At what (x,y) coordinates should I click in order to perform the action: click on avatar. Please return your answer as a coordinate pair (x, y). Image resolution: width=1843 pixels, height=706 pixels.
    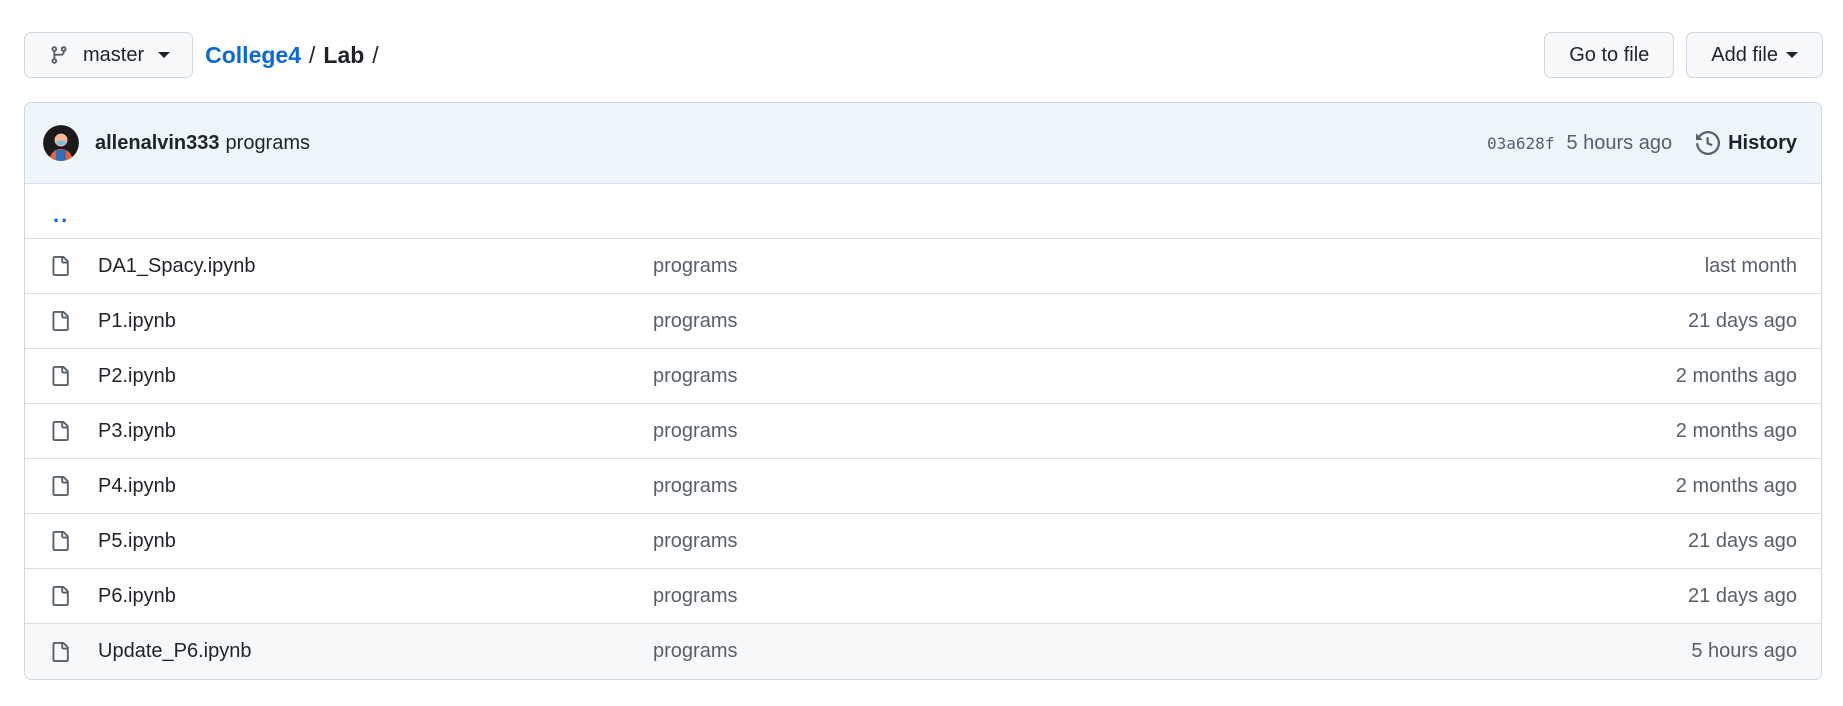
    Looking at the image, I should click on (61, 143).